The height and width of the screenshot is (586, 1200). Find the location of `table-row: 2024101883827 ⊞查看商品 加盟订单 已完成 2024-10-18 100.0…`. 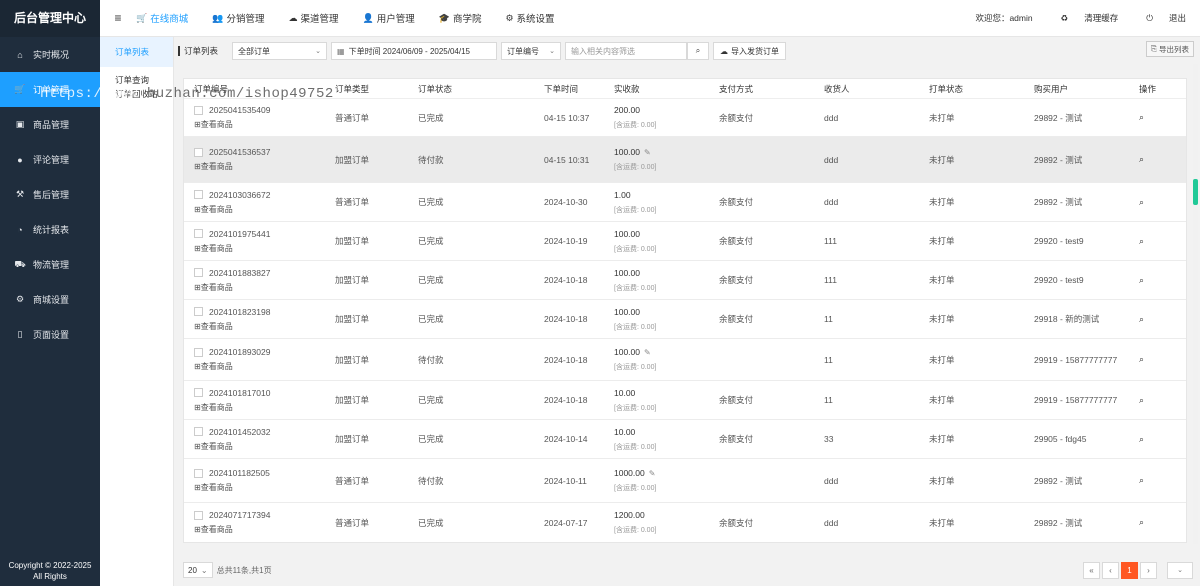

table-row: 2024101883827 ⊞查看商品 加盟订单 已完成 2024-10-18 100.0… is located at coordinates (685, 280).